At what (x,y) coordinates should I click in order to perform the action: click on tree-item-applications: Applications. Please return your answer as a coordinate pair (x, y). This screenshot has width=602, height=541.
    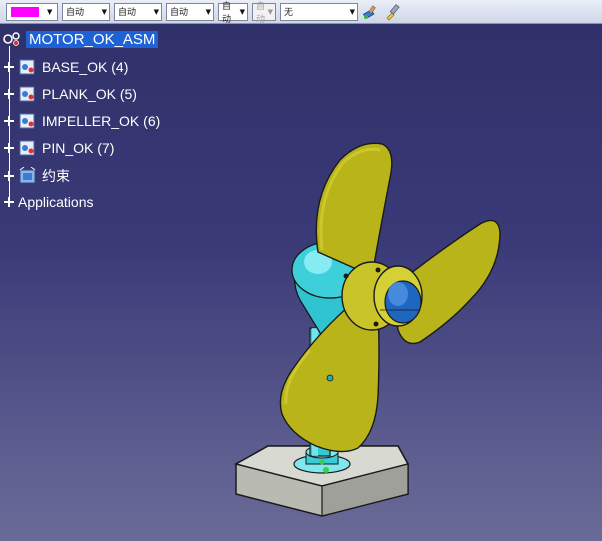
    Looking at the image, I should click on (48, 202).